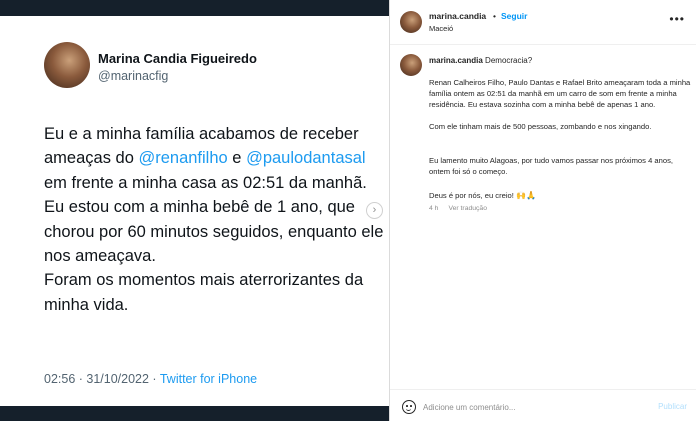 The image size is (696, 421). What do you see at coordinates (67, 65) in the screenshot?
I see `tweet-avatar` at bounding box center [67, 65].